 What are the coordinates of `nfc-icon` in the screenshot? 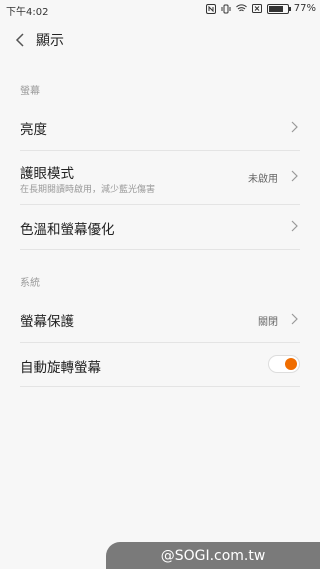 It's located at (210, 8).